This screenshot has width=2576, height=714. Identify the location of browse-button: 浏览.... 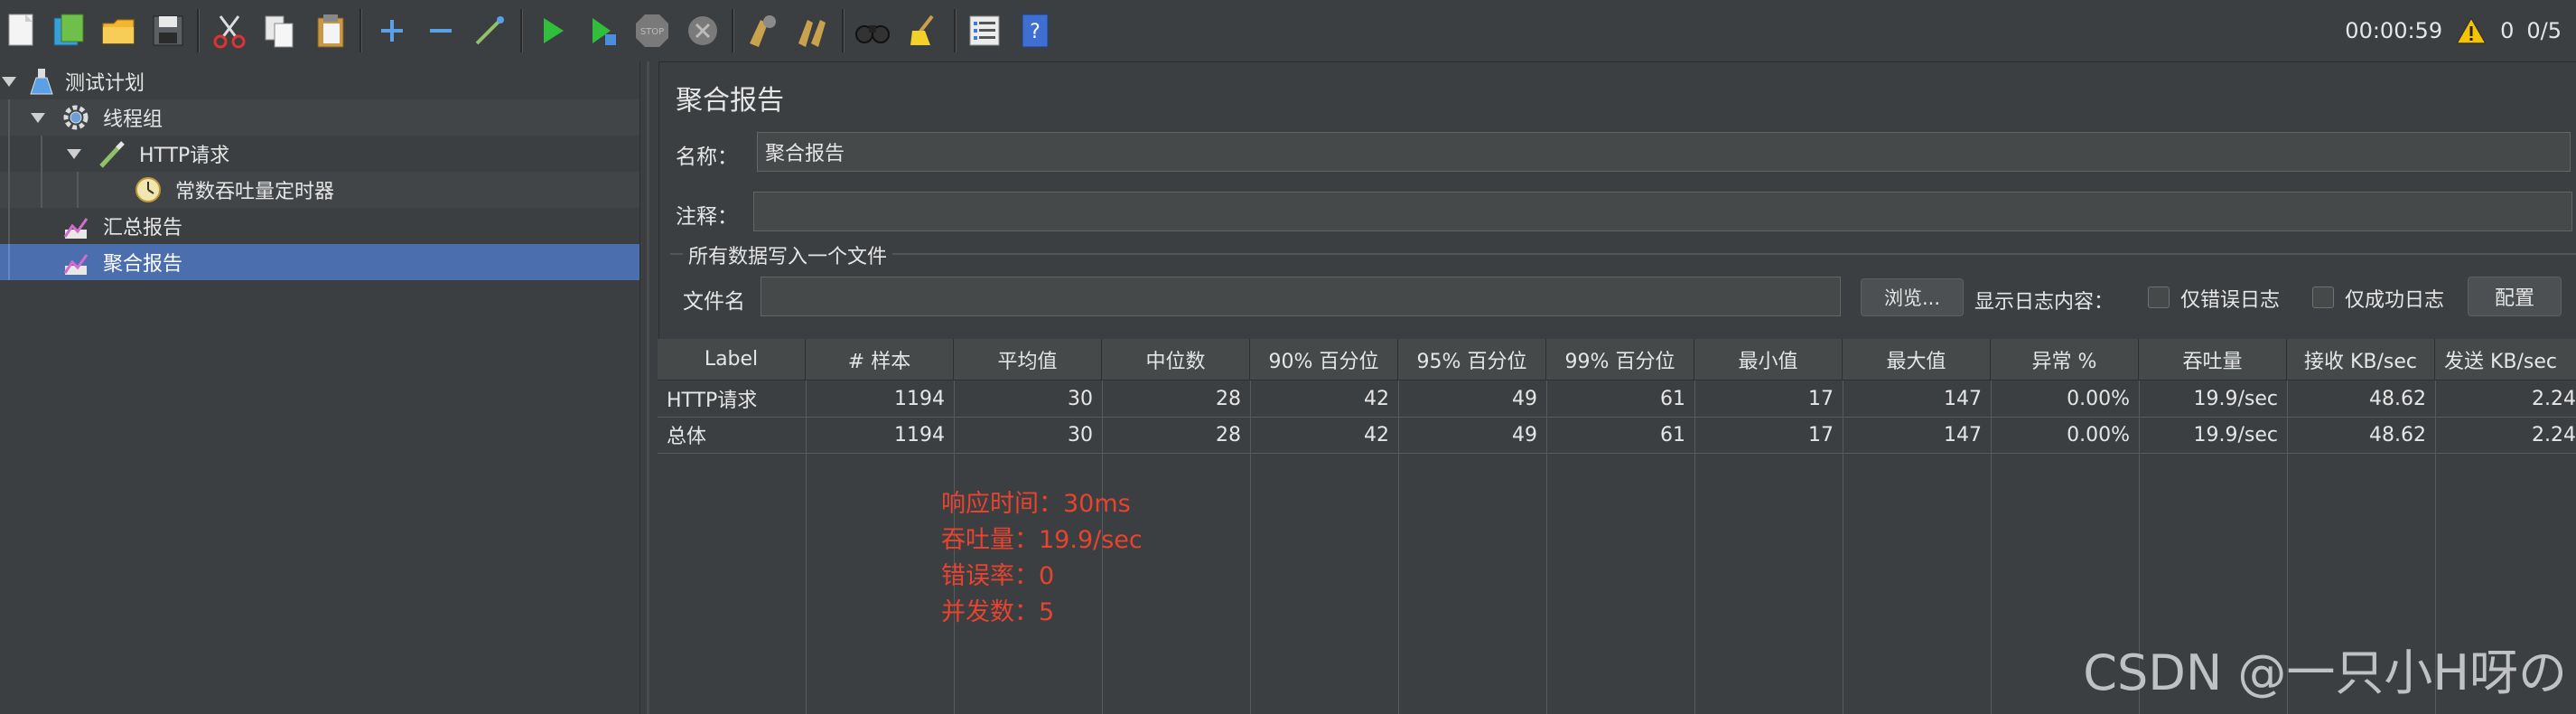
(1912, 297).